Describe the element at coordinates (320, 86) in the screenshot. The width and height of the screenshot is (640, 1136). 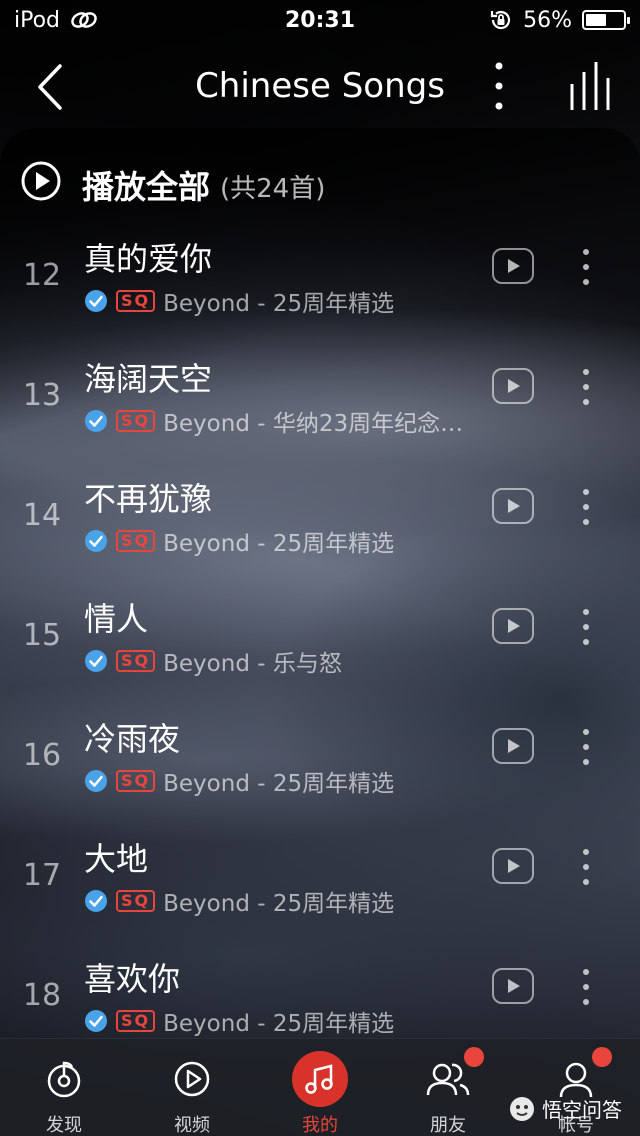
I see `page-title: Chinese Songs` at that location.